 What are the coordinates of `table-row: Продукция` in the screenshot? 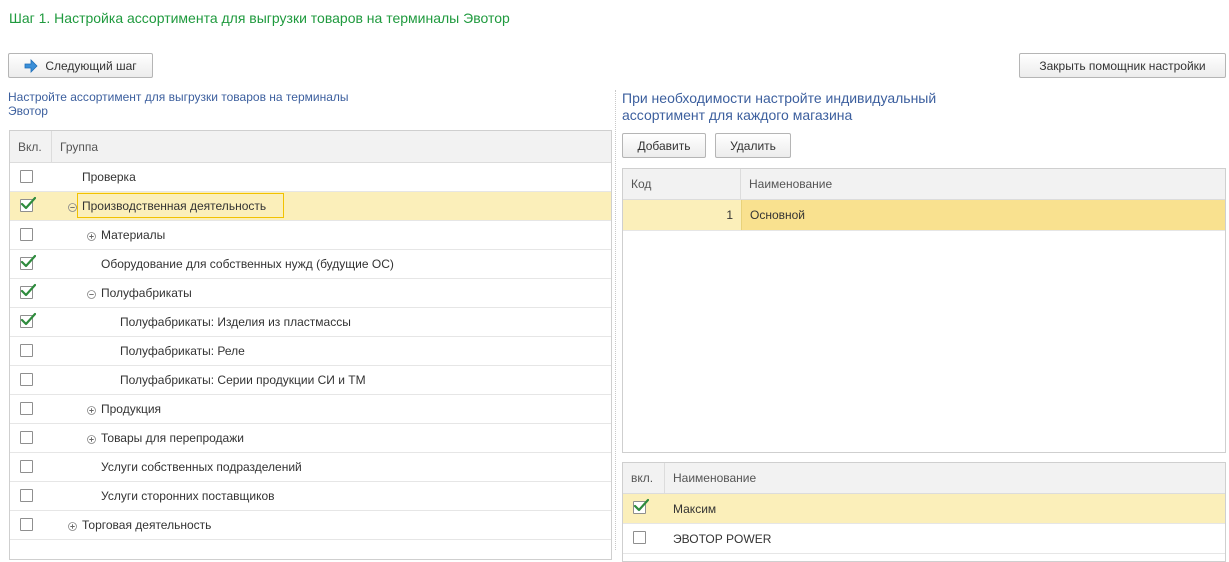 It's located at (310, 409).